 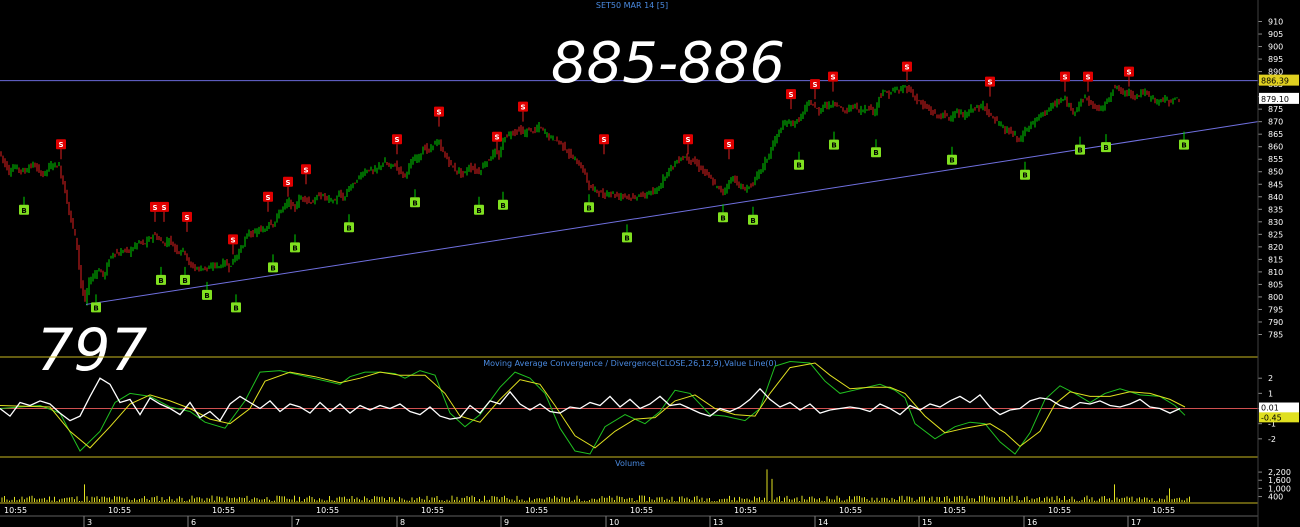 What do you see at coordinates (1275, 309) in the screenshot?
I see `price-tick-label: 795` at bounding box center [1275, 309].